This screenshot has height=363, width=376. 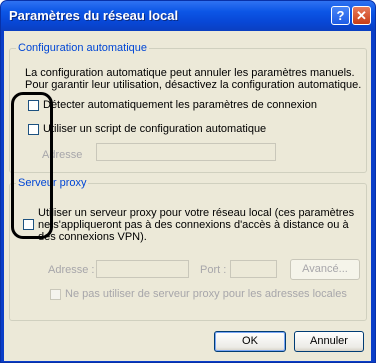 I want to click on close-button: ✕, so click(x=361, y=15).